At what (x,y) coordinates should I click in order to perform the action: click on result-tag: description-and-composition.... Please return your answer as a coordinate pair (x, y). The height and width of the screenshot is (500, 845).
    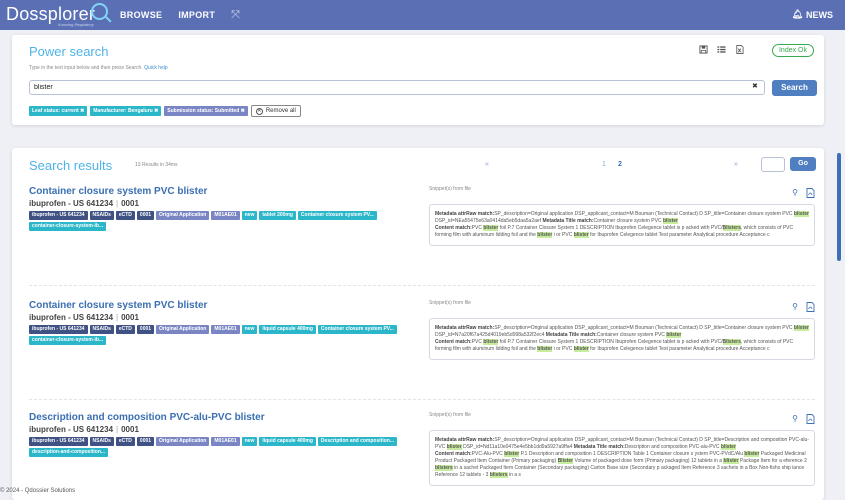
    Looking at the image, I should click on (69, 452).